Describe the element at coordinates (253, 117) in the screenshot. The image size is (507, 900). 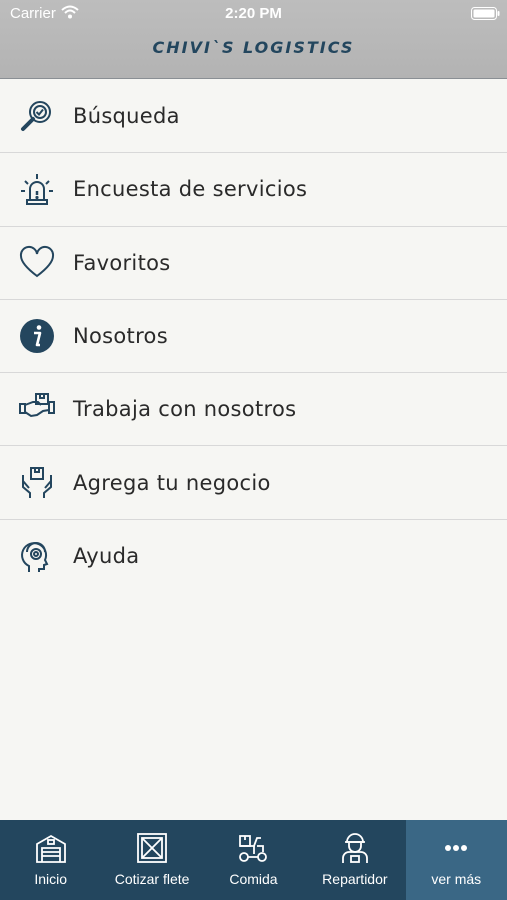
I see `menu-item-busqueda: Búsqueda` at that location.